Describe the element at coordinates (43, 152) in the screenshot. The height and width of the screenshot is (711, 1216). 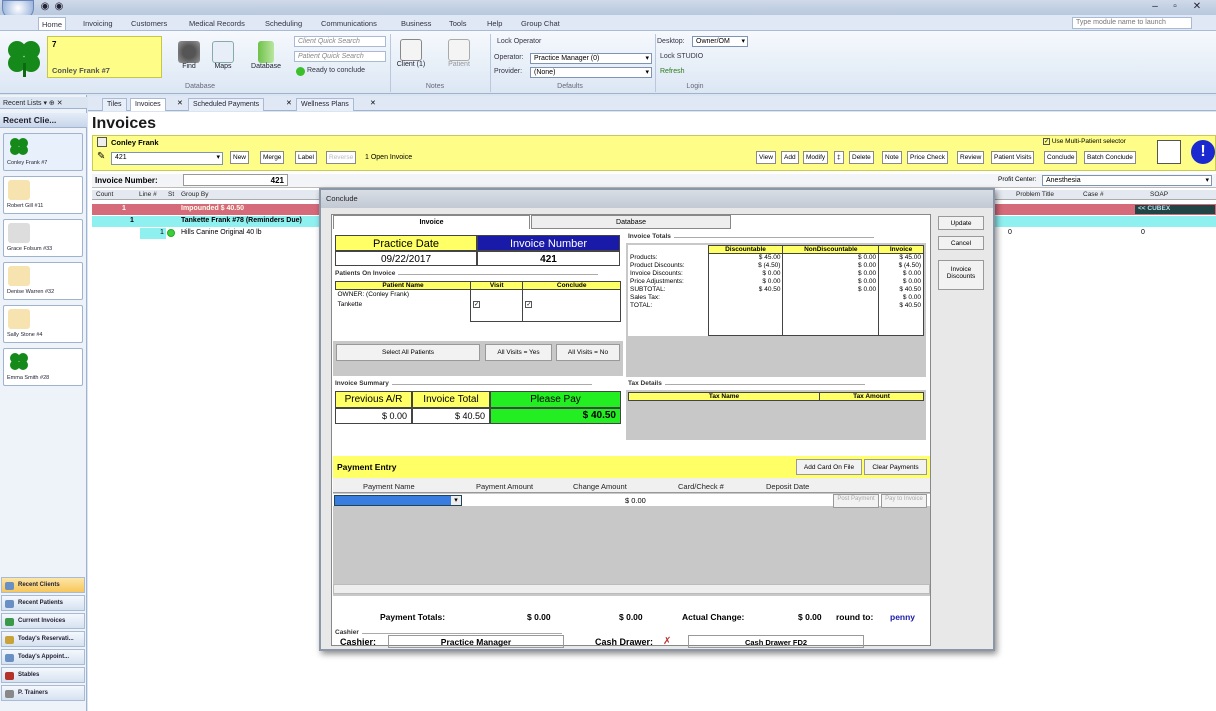
I see `recent-client-tile: Conley Frank #7` at that location.